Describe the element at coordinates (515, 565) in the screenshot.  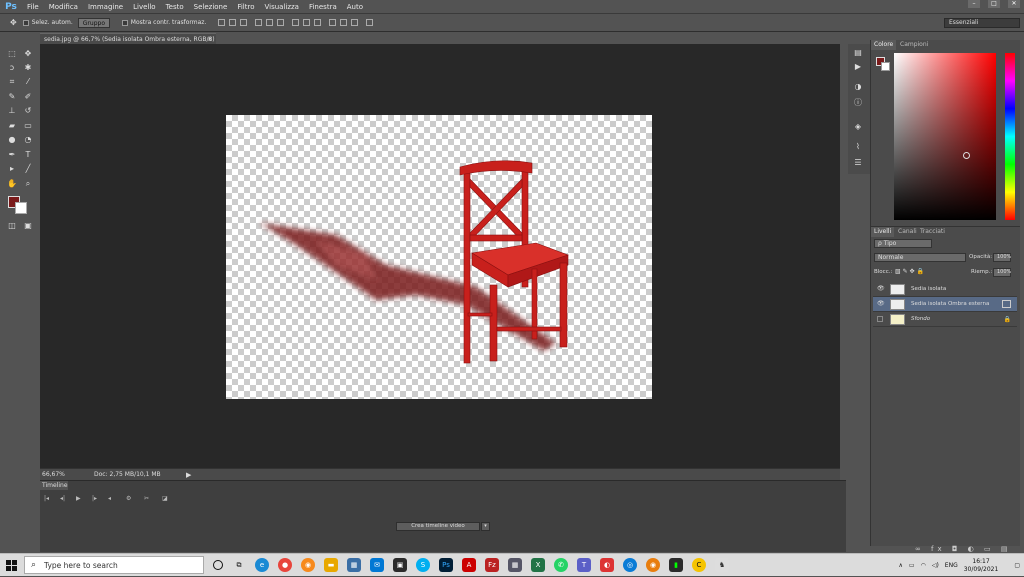
I see `calculator-icon: ▦` at that location.